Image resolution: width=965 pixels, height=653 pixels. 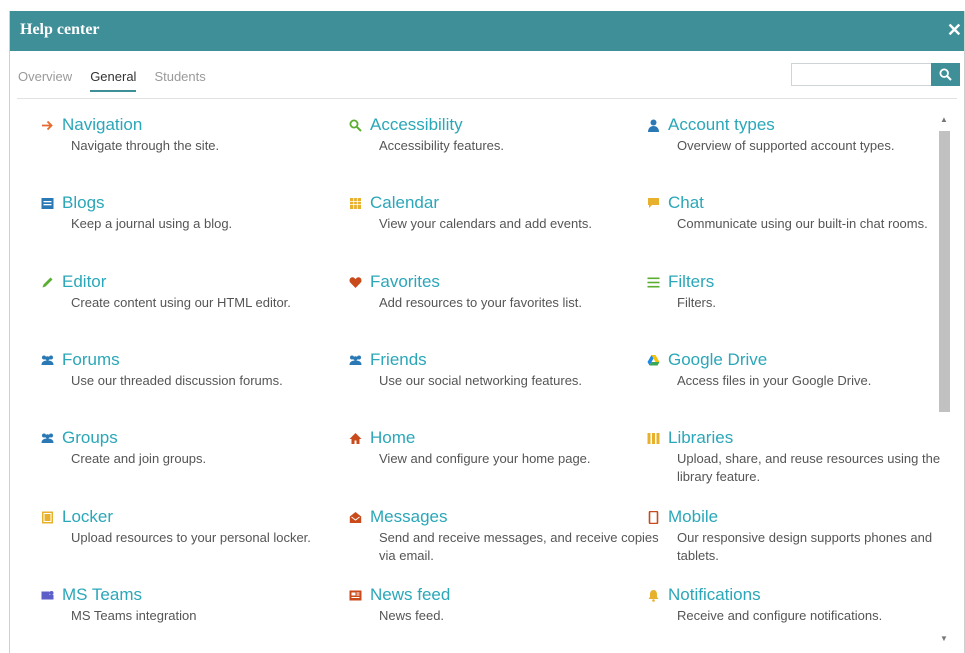 I want to click on help-topic-title: Favorites, so click(x=405, y=282).